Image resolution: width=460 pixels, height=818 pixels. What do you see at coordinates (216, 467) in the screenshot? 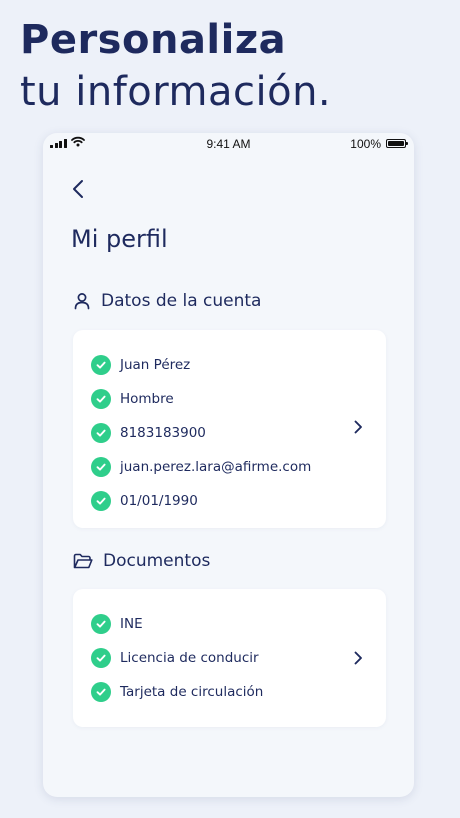
I see `account-email: juan.perez.lara@afirme.com` at bounding box center [216, 467].